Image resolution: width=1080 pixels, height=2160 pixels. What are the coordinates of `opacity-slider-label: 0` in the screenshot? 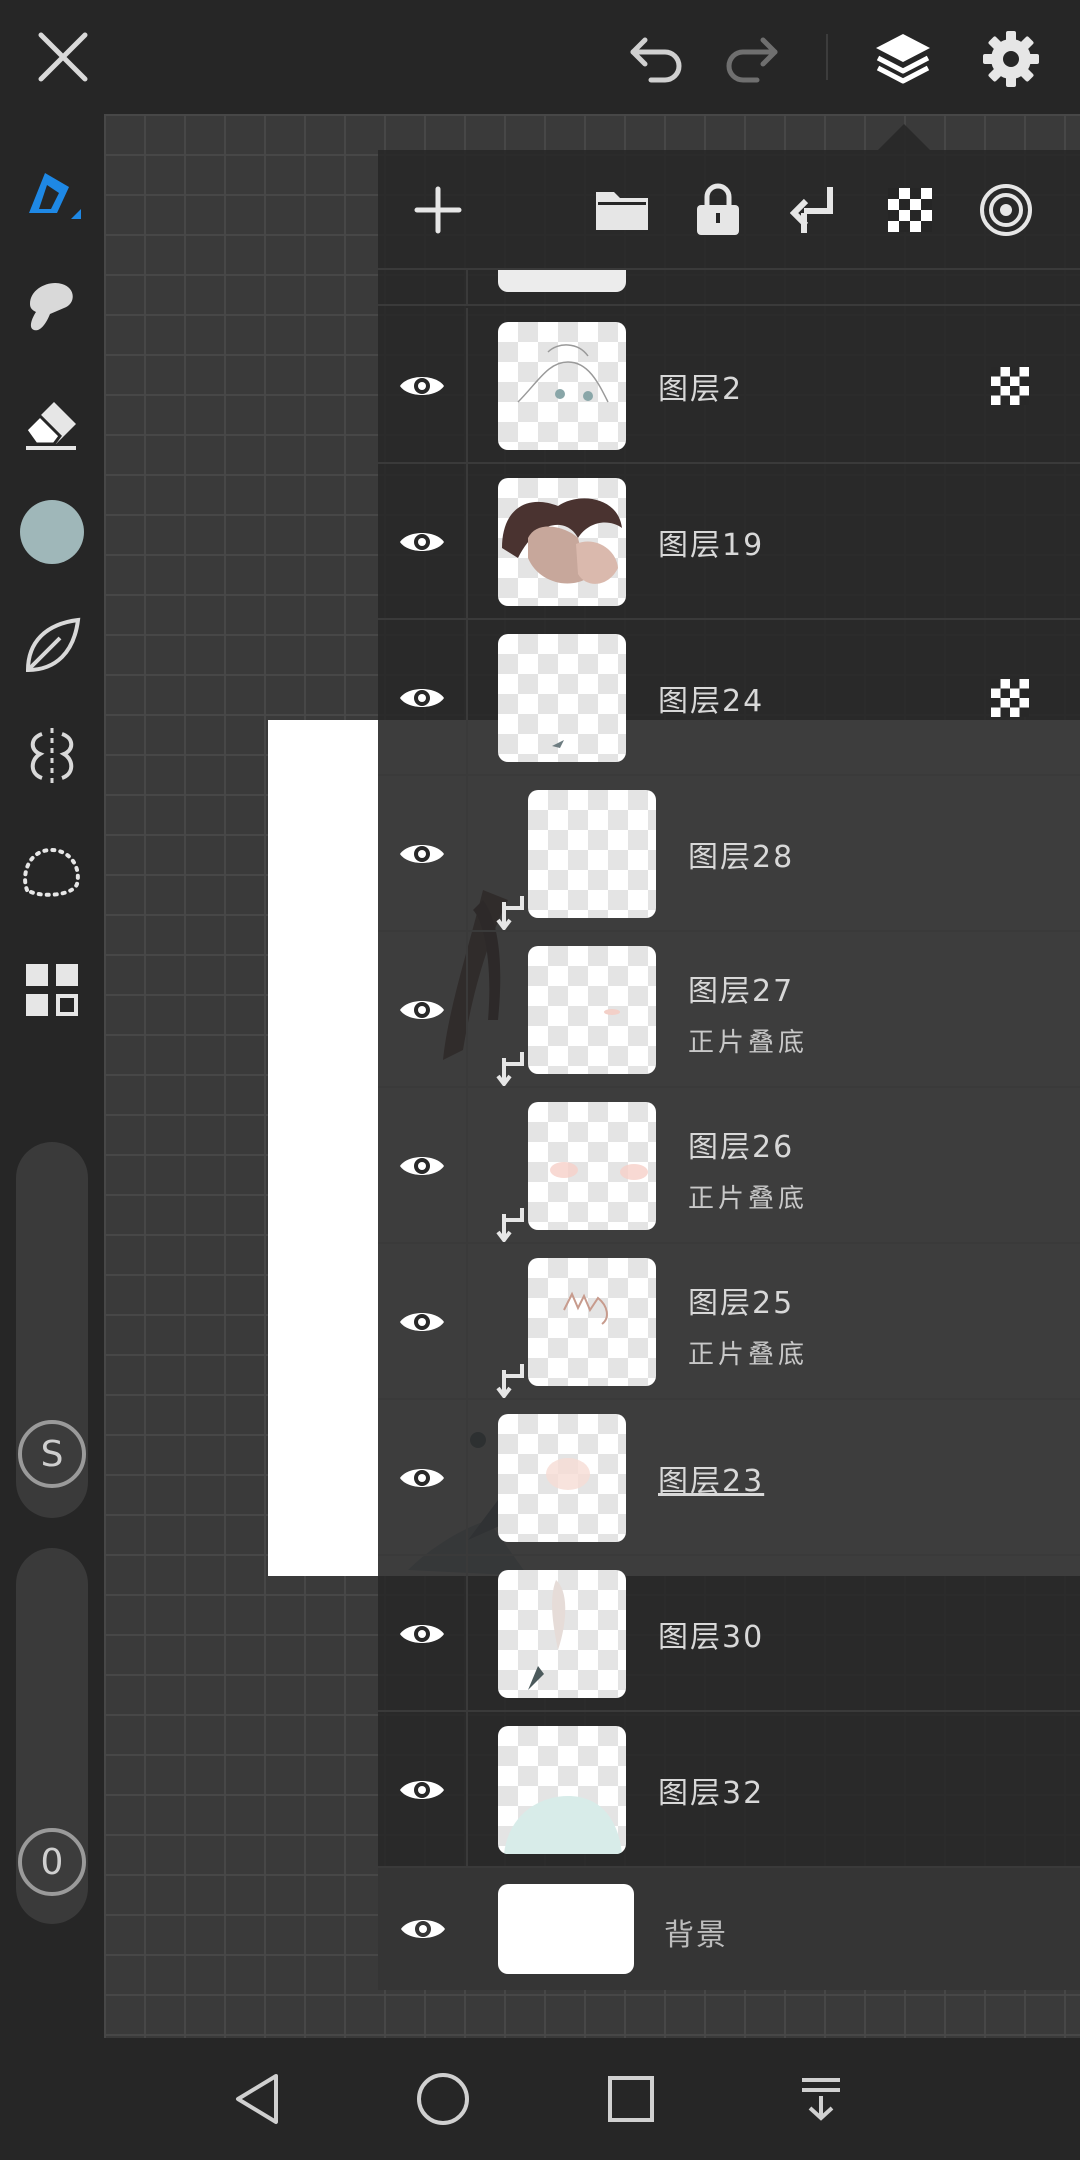 It's located at (52, 1862).